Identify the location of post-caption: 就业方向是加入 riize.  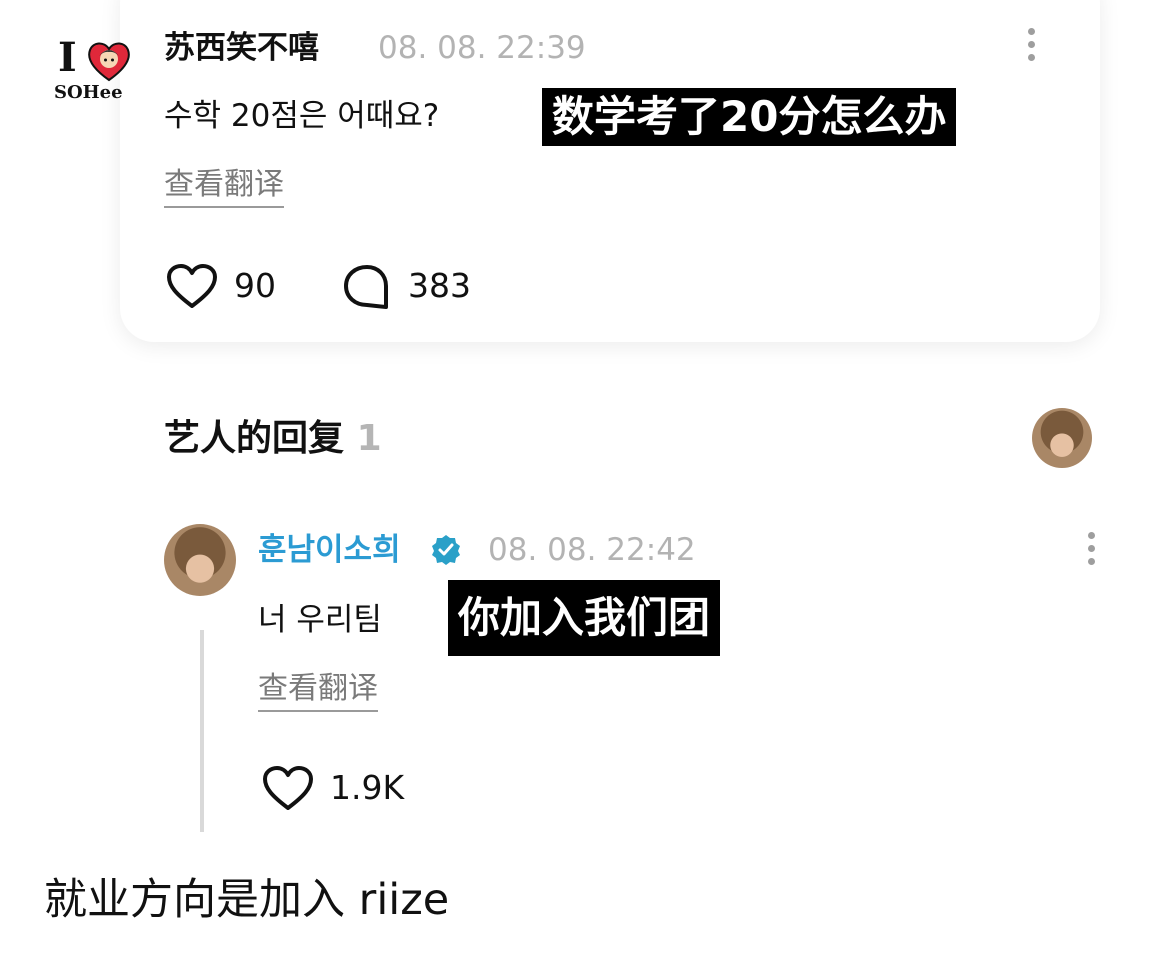
(247, 900).